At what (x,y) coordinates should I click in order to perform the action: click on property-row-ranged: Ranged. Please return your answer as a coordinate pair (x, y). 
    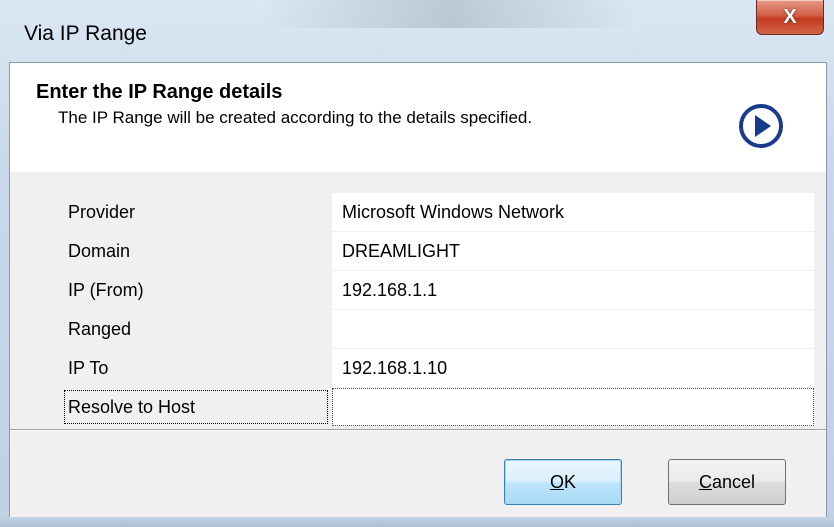
    Looking at the image, I should click on (438, 329).